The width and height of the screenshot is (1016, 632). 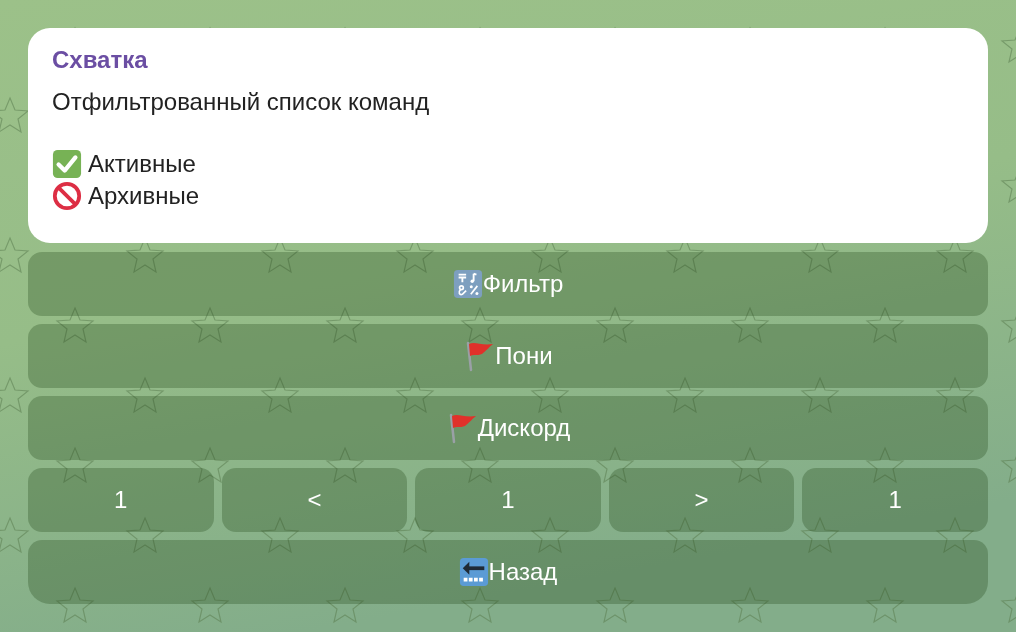 What do you see at coordinates (508, 284) in the screenshot?
I see `keyboard-button: Фильтр` at bounding box center [508, 284].